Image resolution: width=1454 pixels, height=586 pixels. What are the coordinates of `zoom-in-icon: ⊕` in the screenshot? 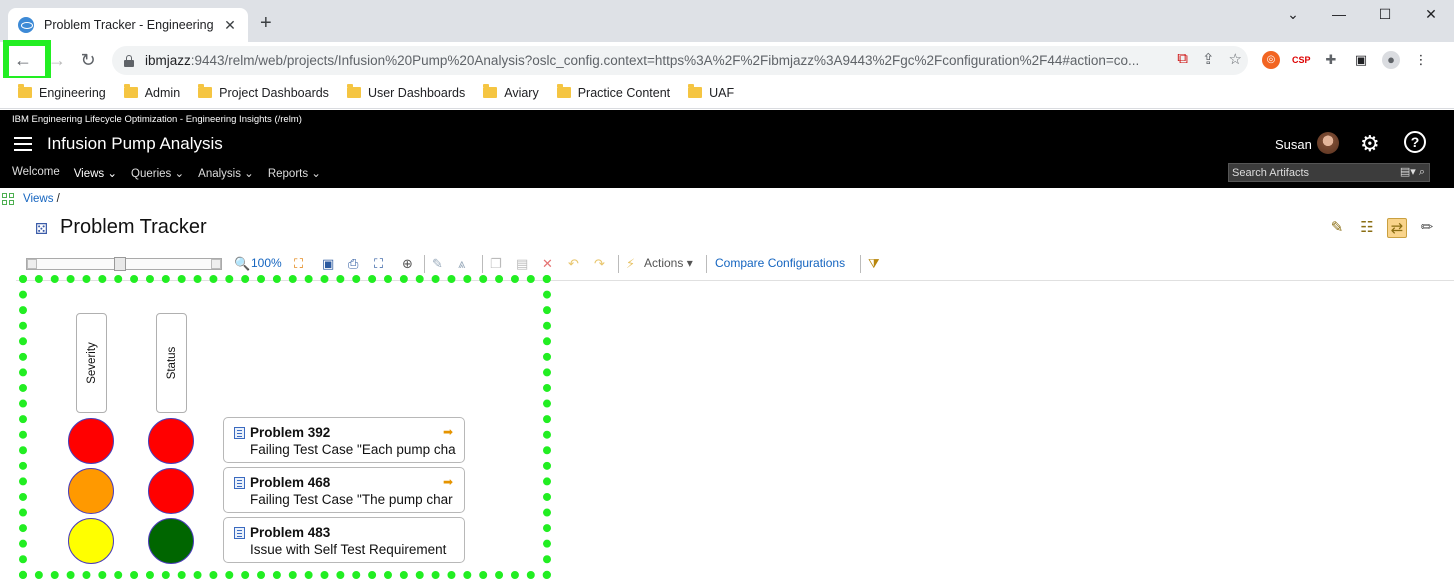 It's located at (407, 264).